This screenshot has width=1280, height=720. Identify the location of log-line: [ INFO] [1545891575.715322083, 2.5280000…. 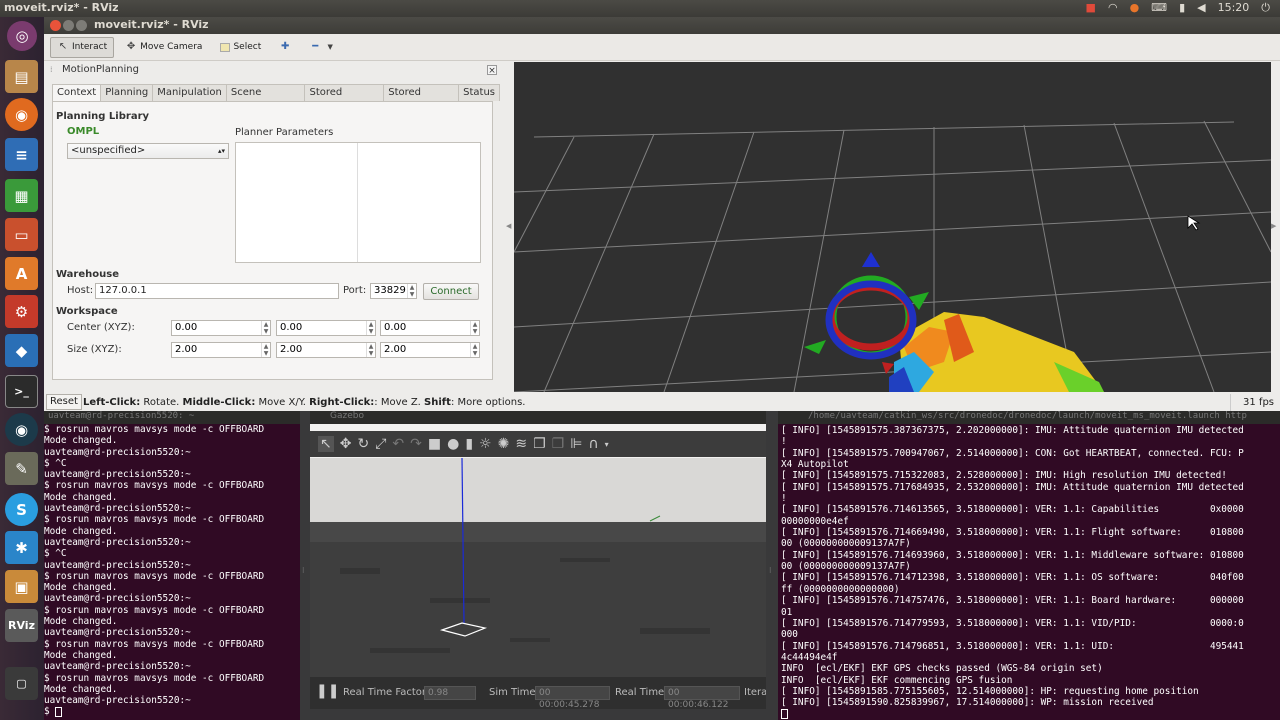
(1004, 476).